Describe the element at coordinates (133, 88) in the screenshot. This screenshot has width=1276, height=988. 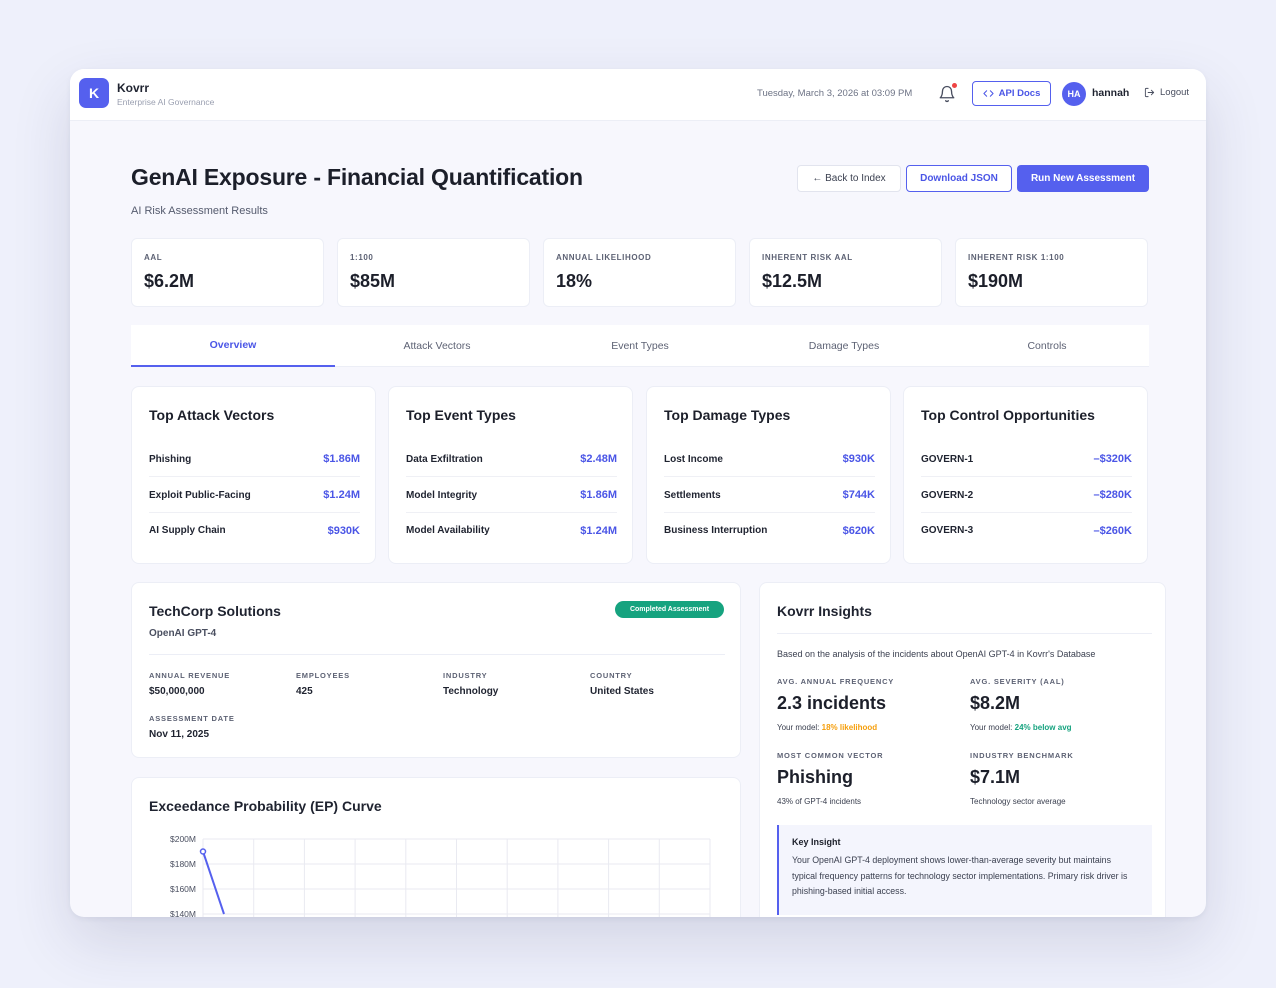
I see `brand-name: Kovrr` at that location.